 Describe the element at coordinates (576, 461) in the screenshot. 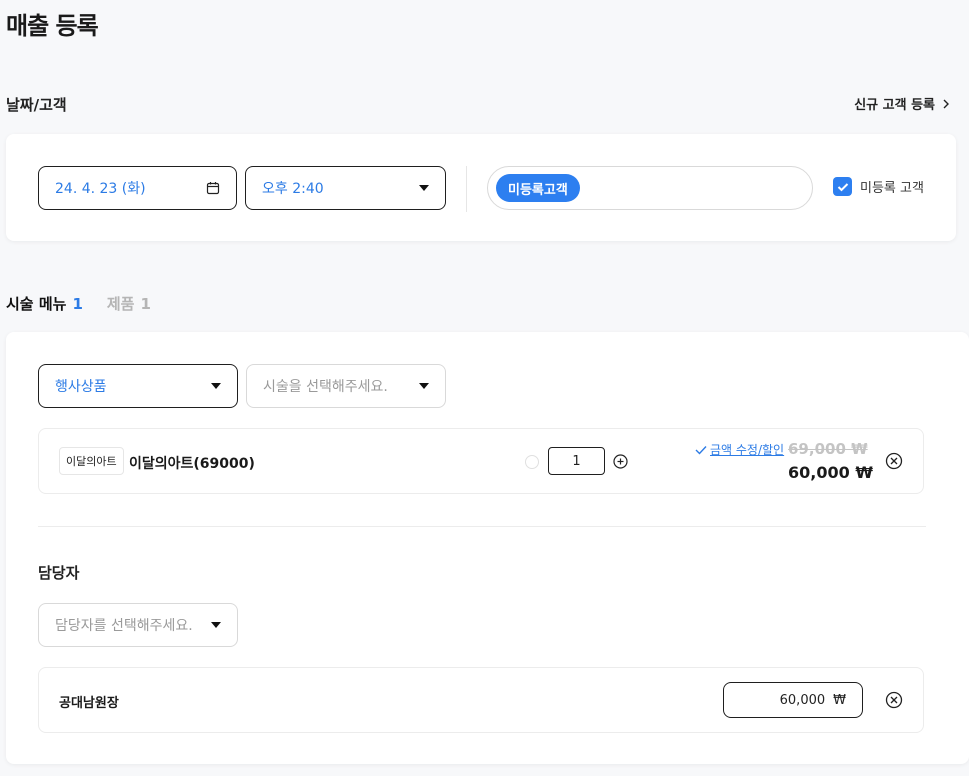

I see `quantity-input: 1` at that location.